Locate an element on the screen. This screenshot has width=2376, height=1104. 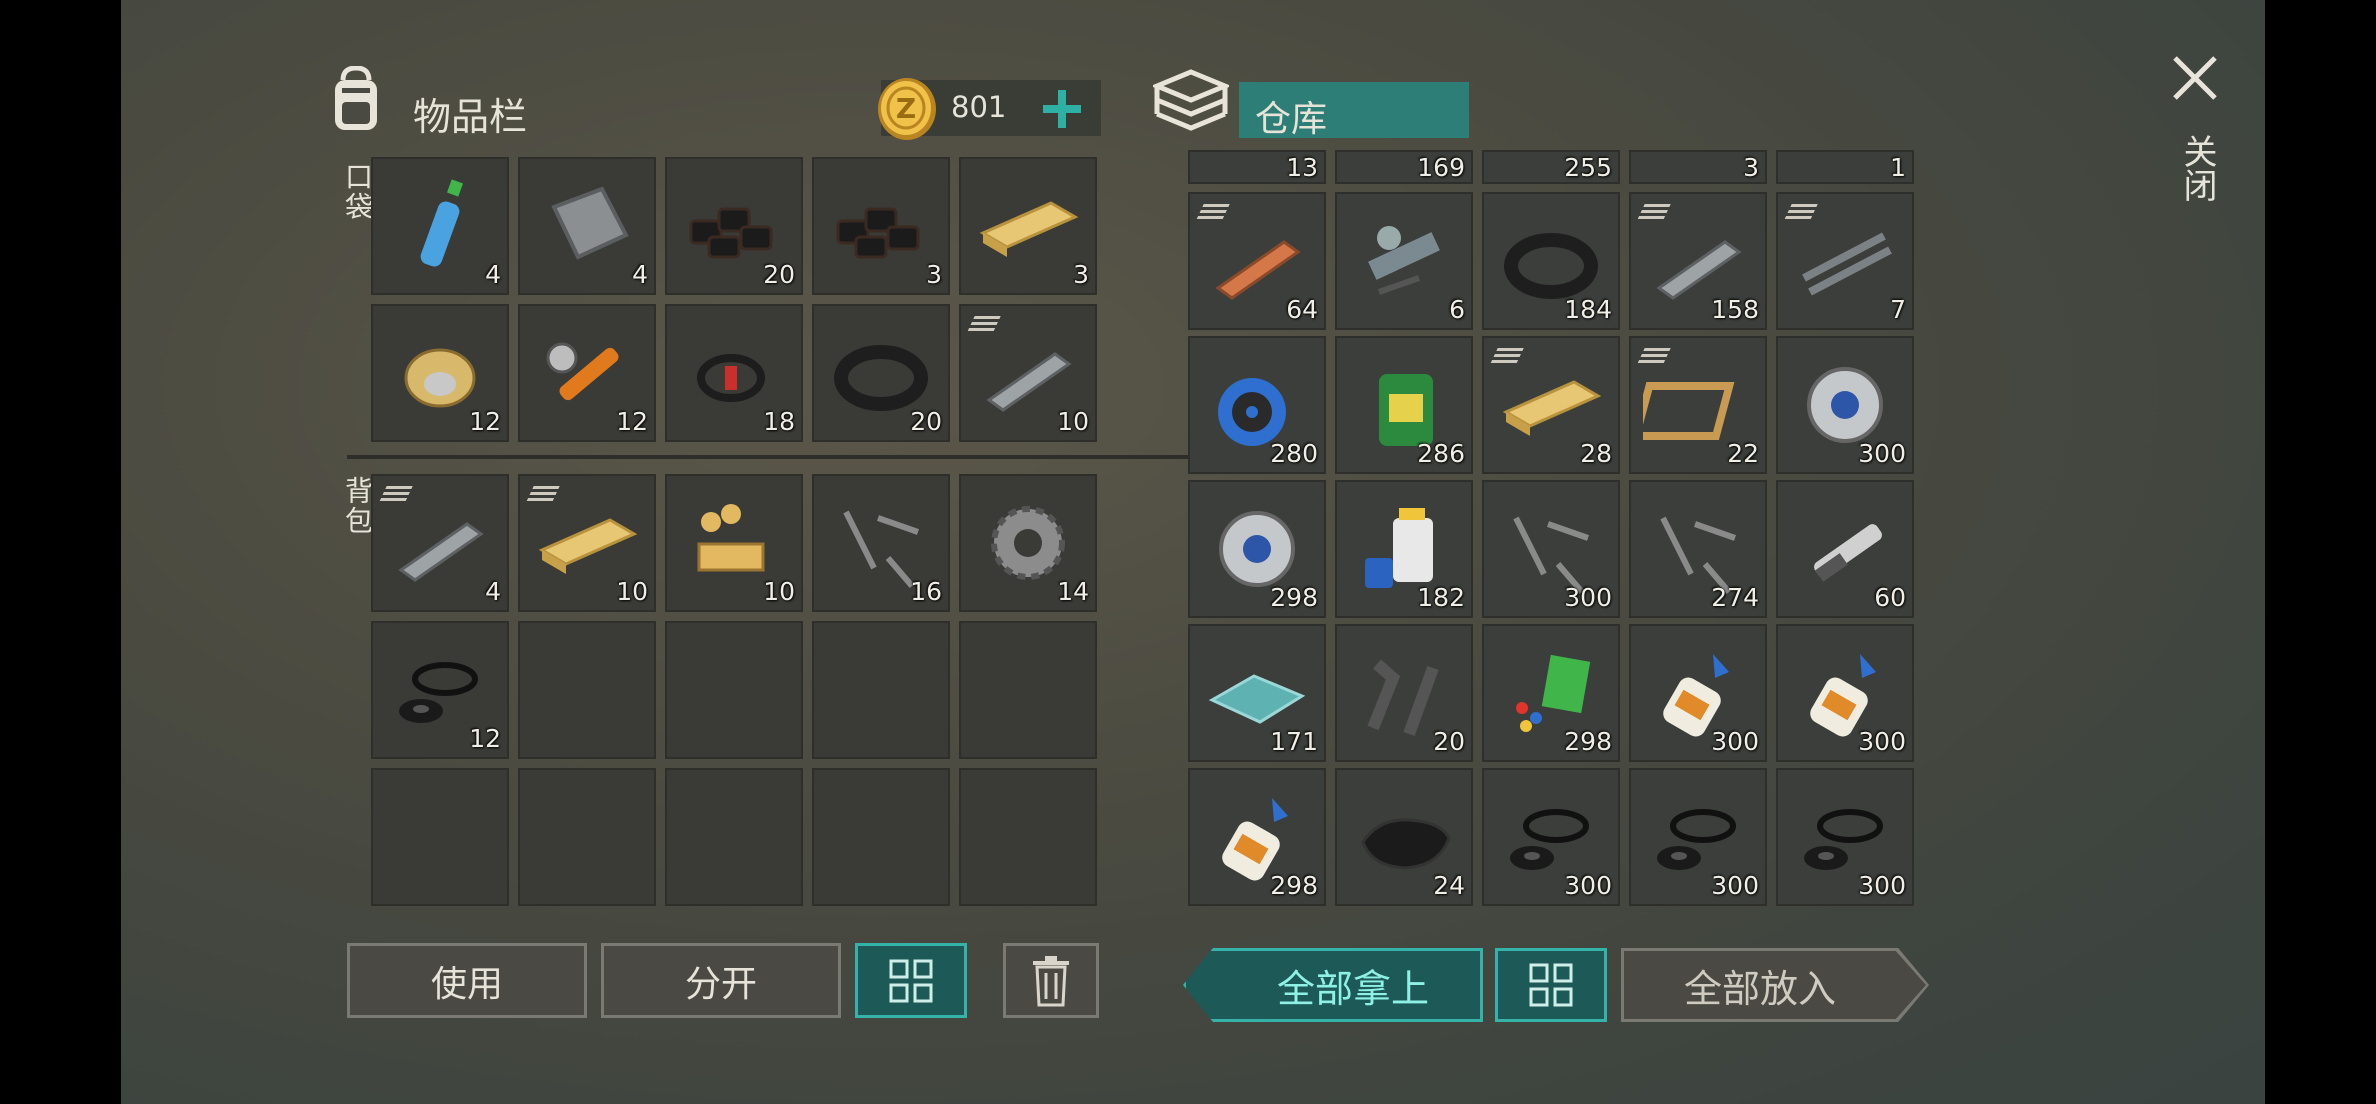
inventory-slot-wooden-board: 3 is located at coordinates (1028, 226).